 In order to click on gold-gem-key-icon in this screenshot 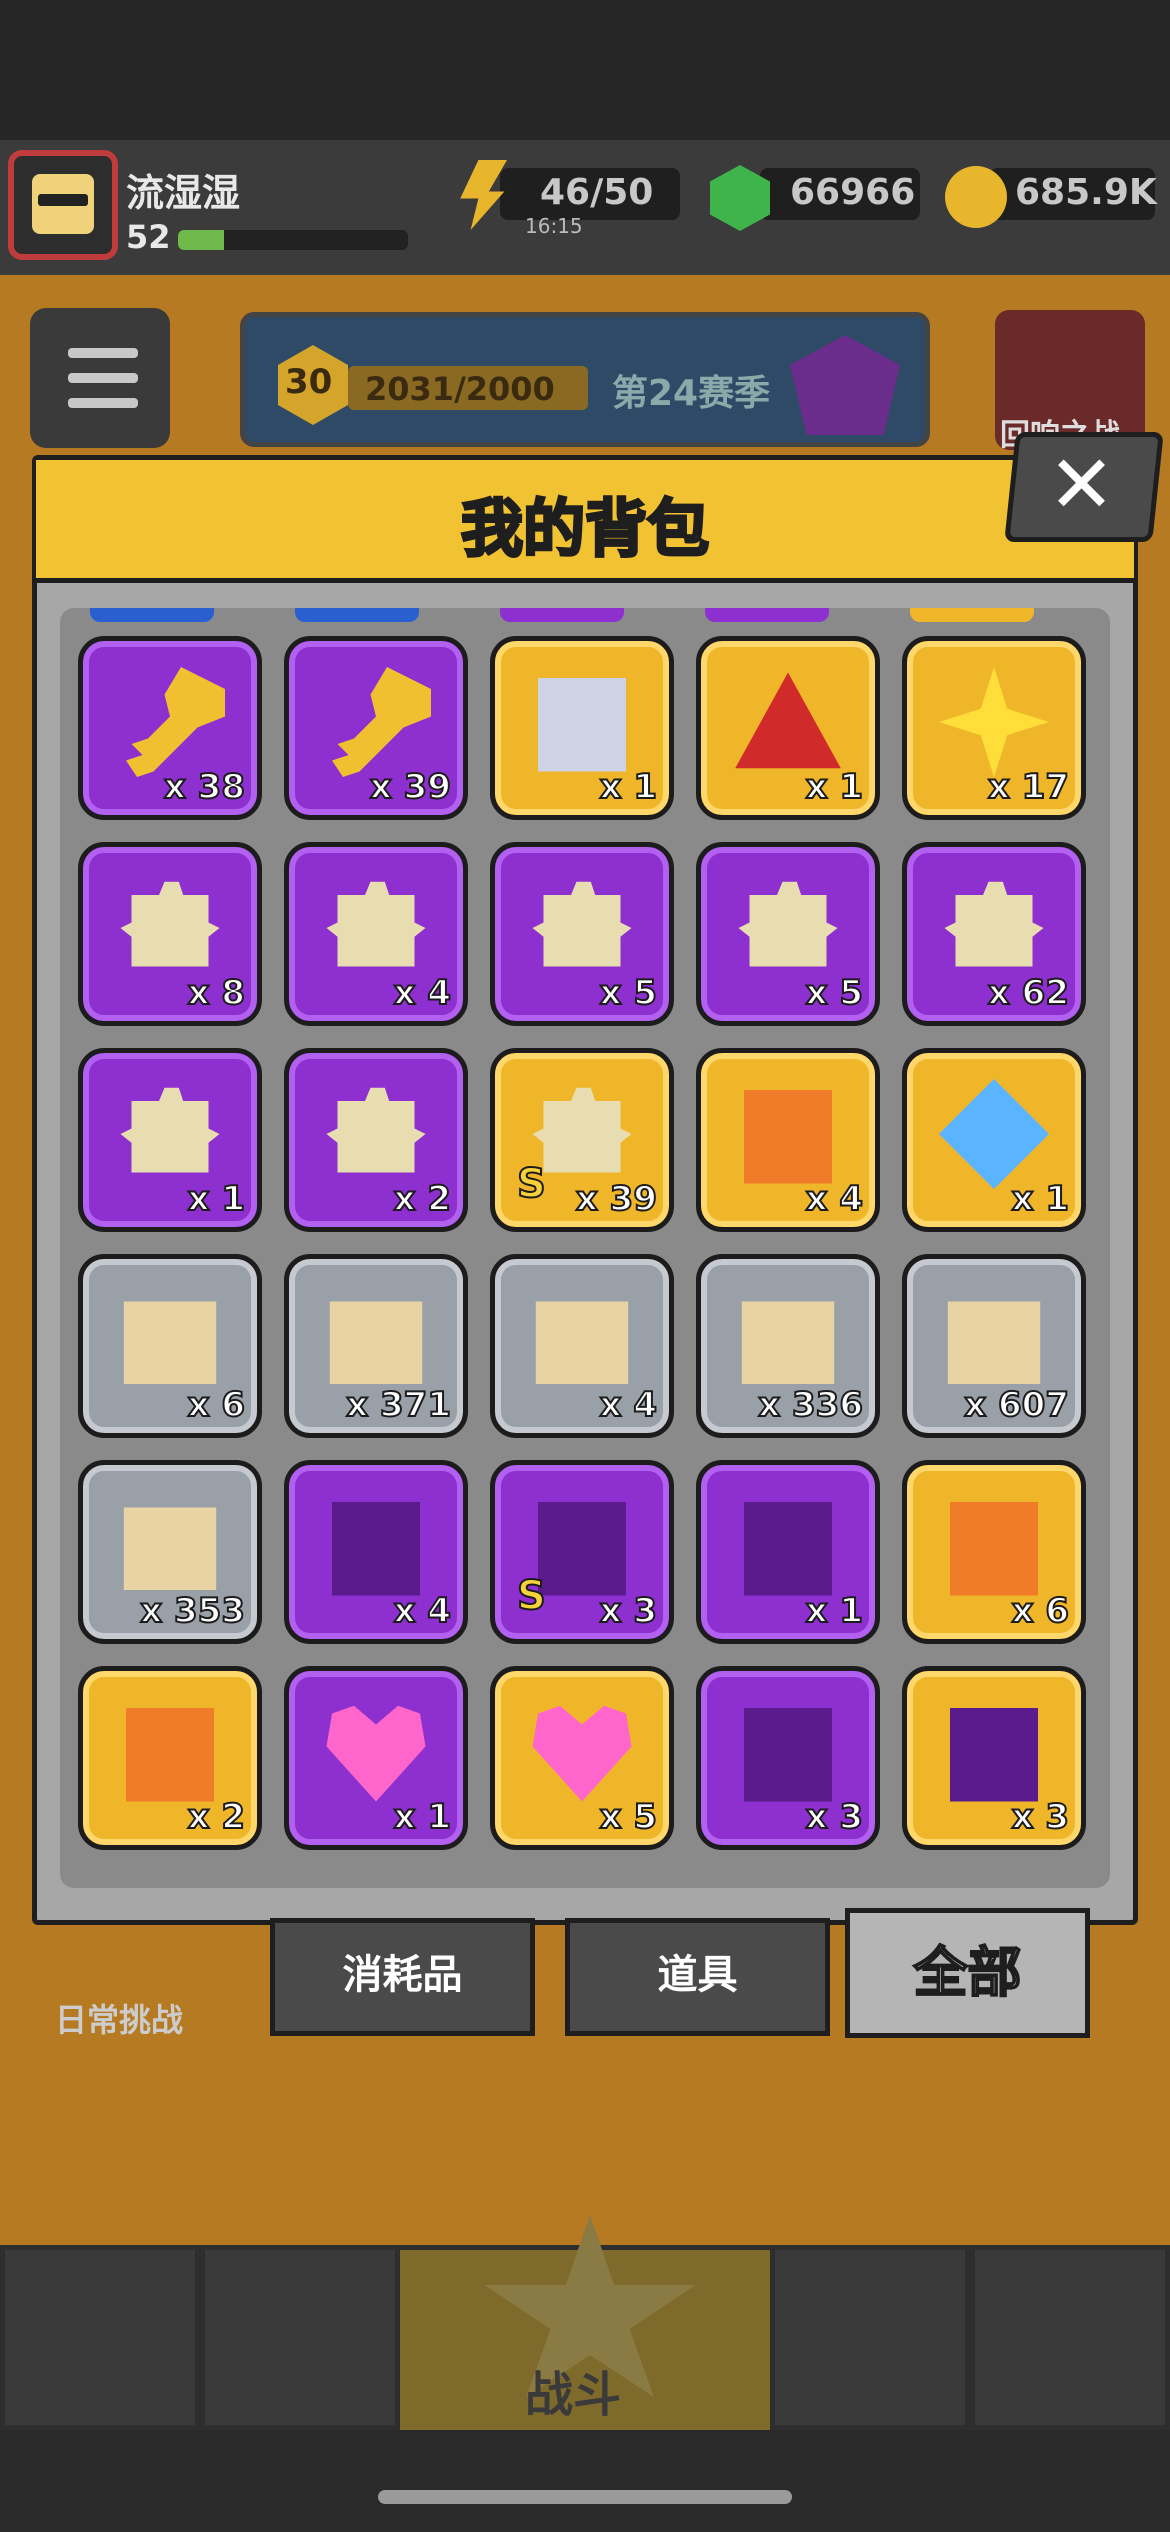, I will do `click(381, 722)`.